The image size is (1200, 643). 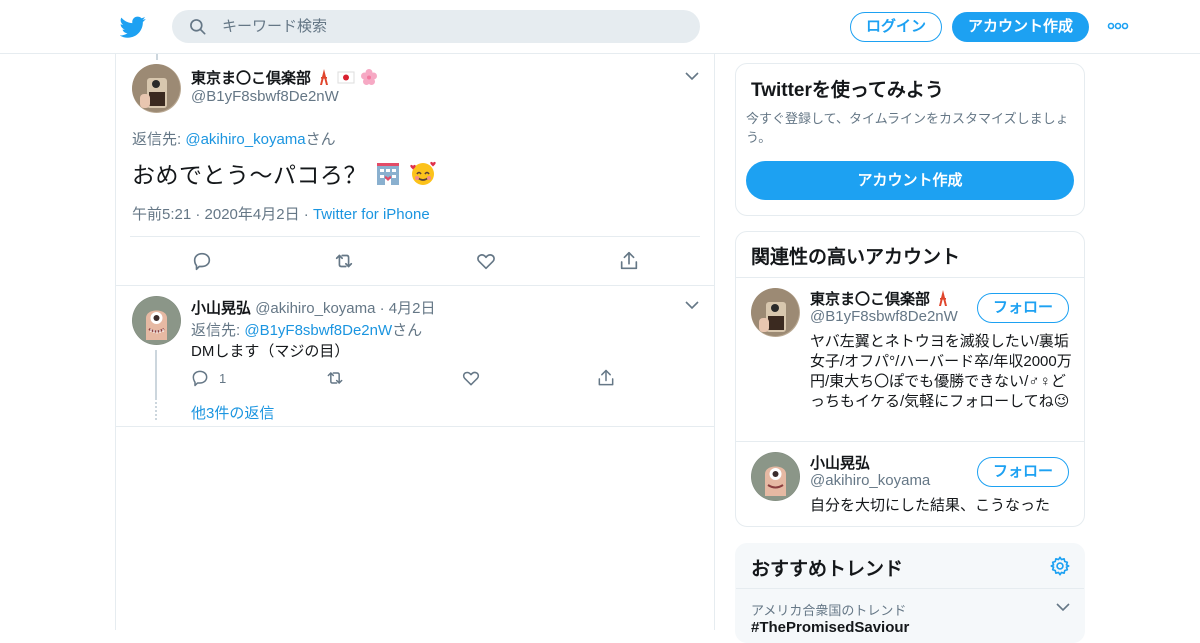 I want to click on signup-card-button: アカウント作成, so click(x=910, y=180).